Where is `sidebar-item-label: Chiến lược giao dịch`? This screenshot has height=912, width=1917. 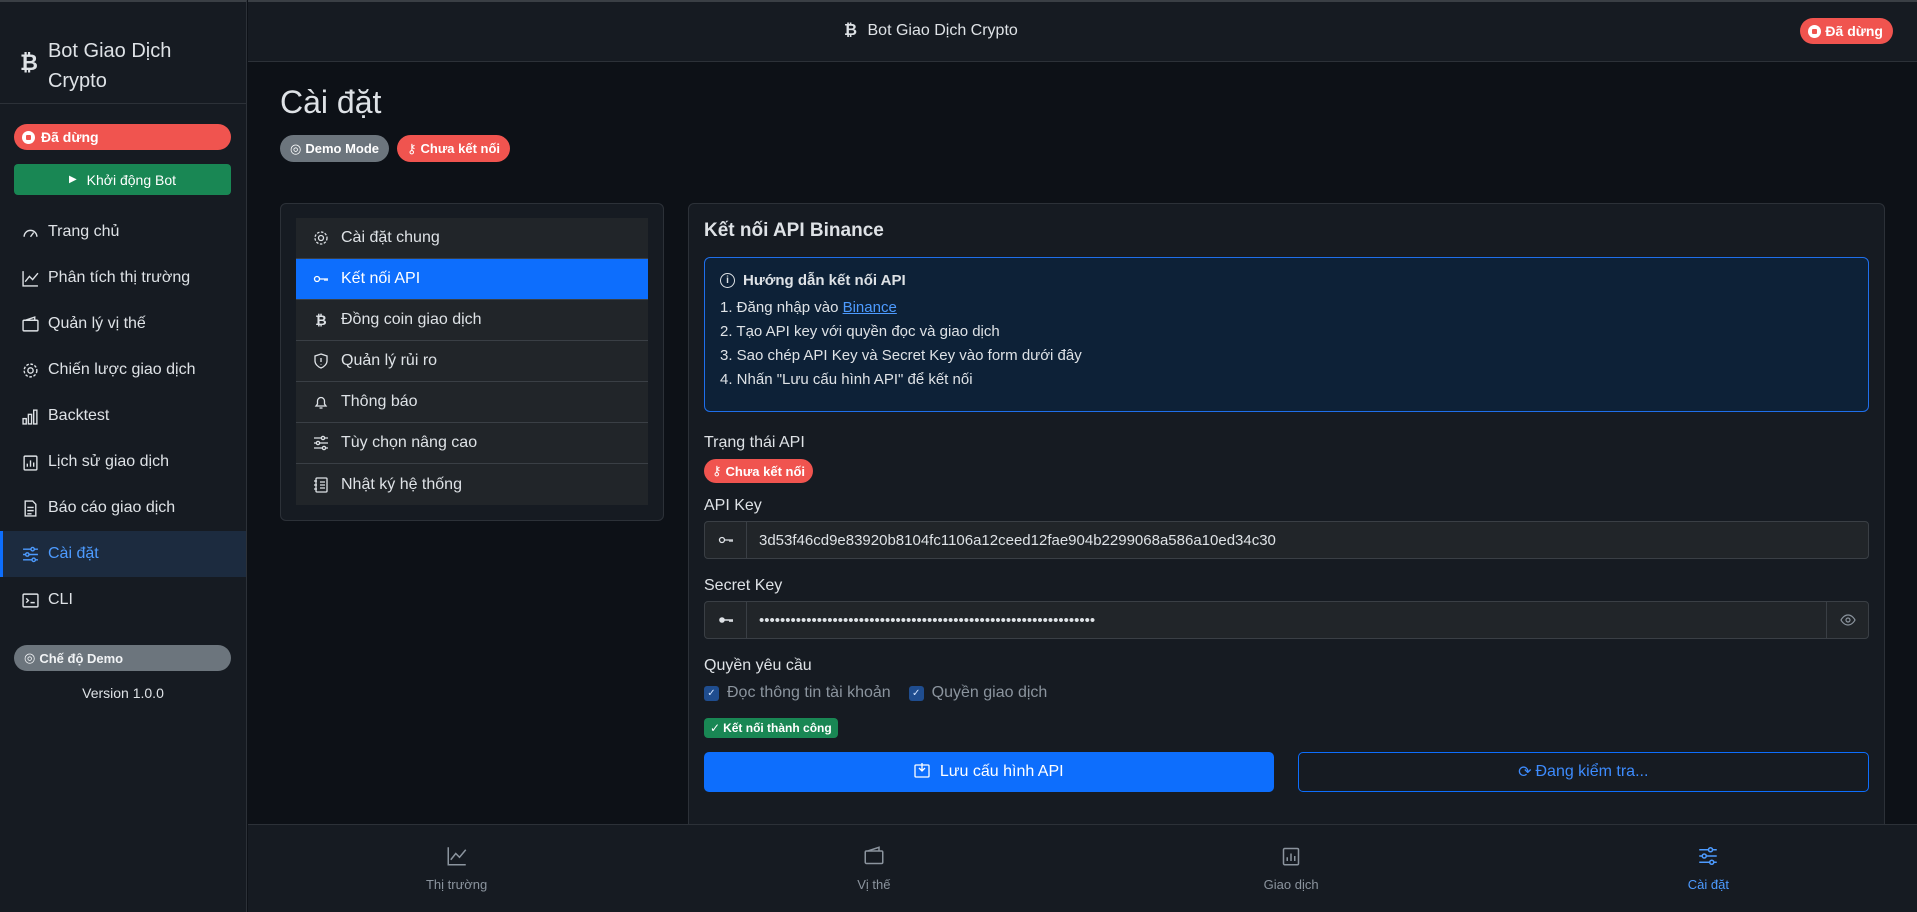 sidebar-item-label: Chiến lược giao dịch is located at coordinates (122, 369).